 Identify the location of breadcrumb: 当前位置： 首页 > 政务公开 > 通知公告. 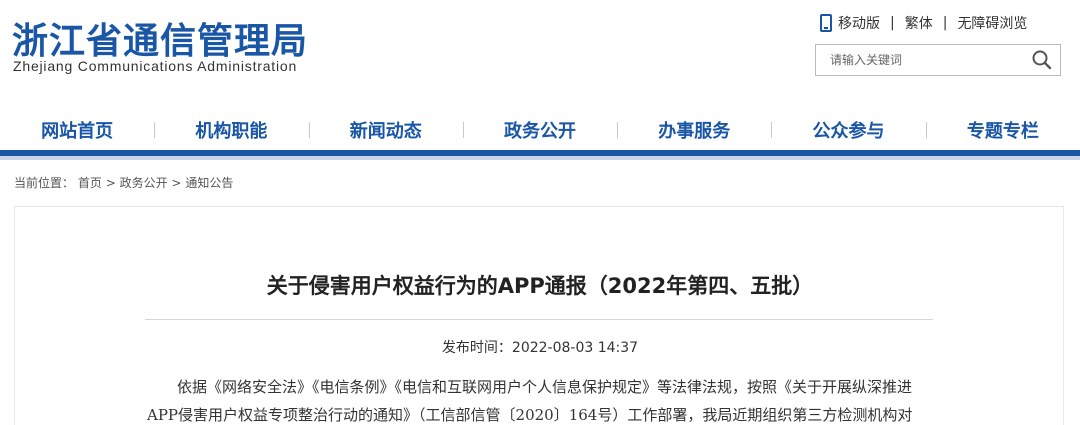
(123, 182).